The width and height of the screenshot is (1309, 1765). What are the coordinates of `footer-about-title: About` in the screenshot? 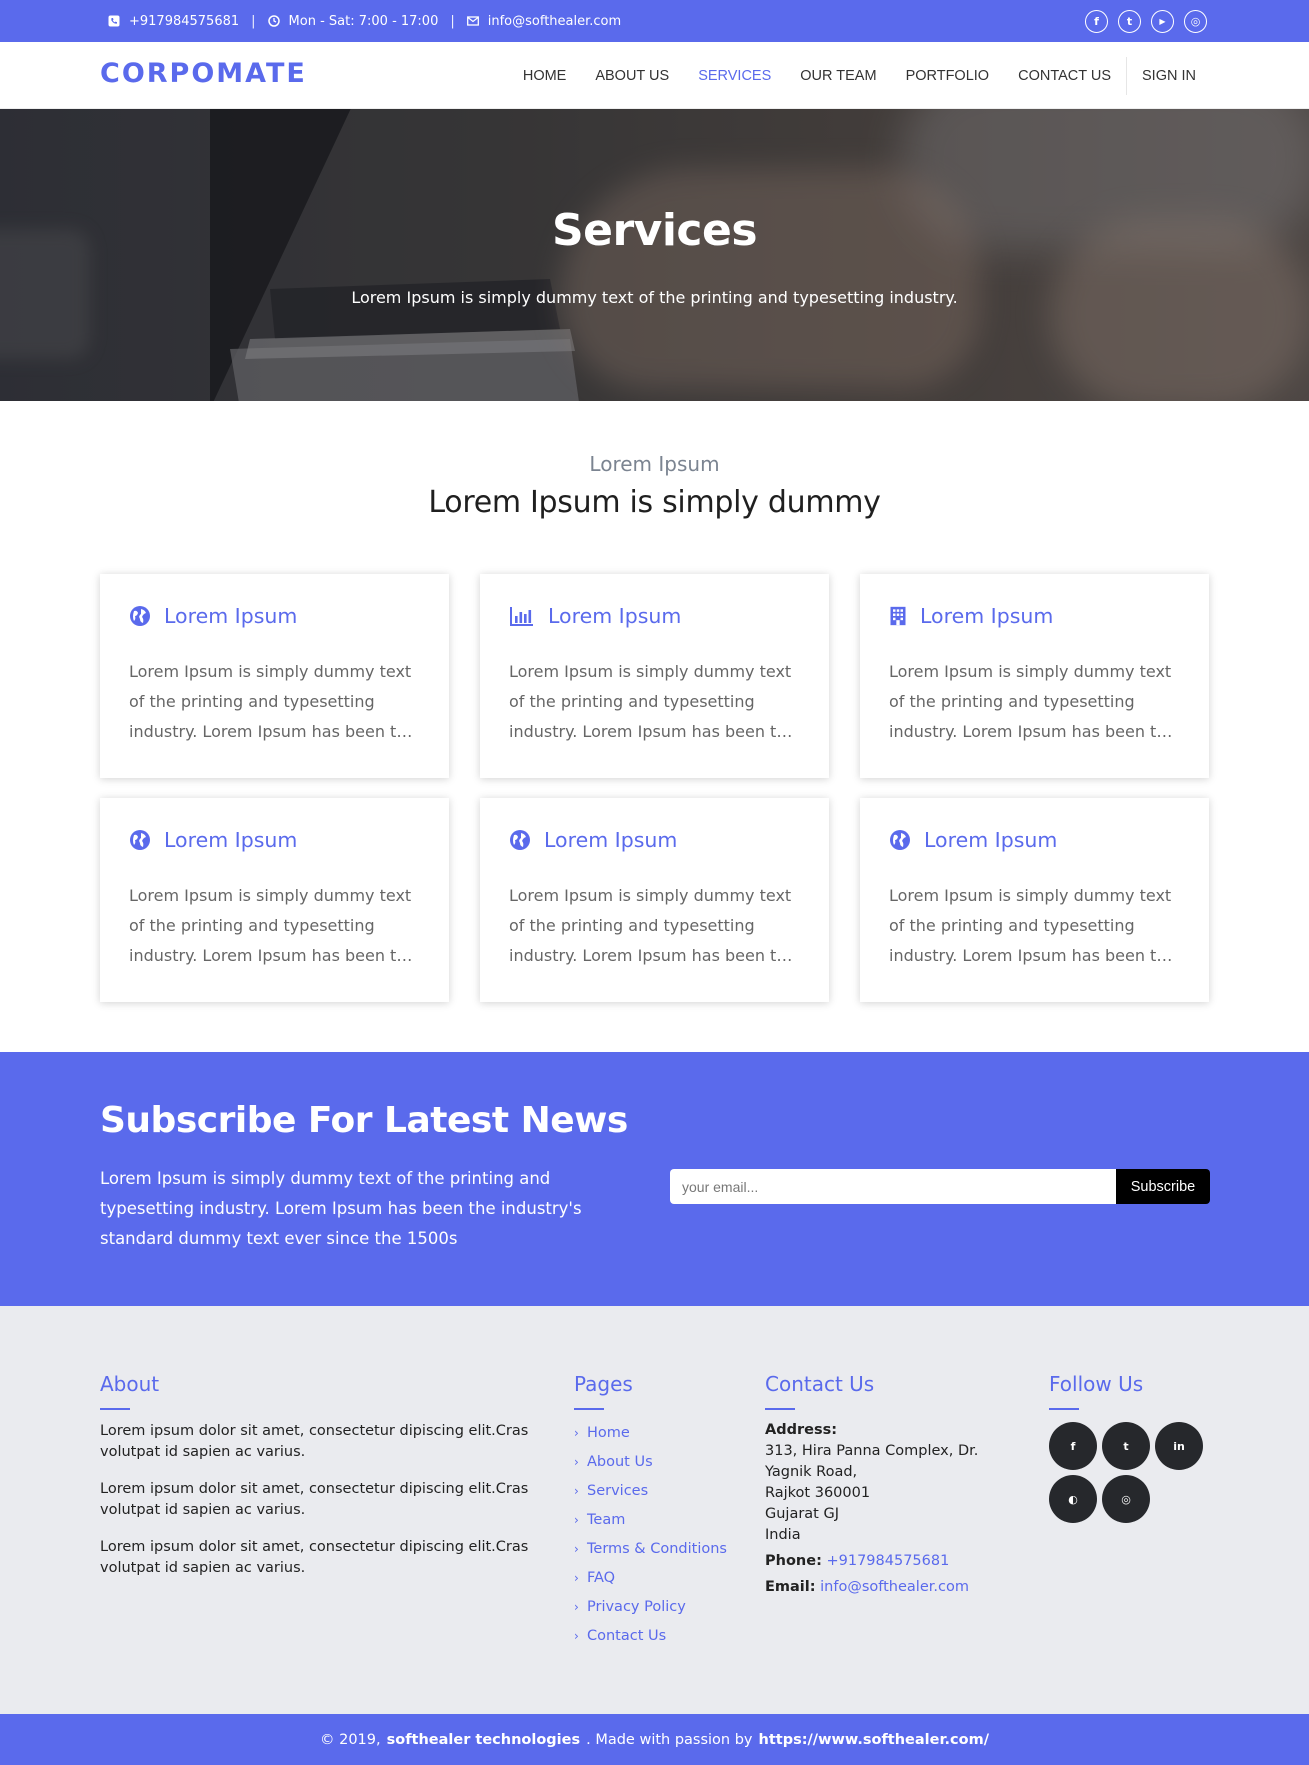 It's located at (130, 1391).